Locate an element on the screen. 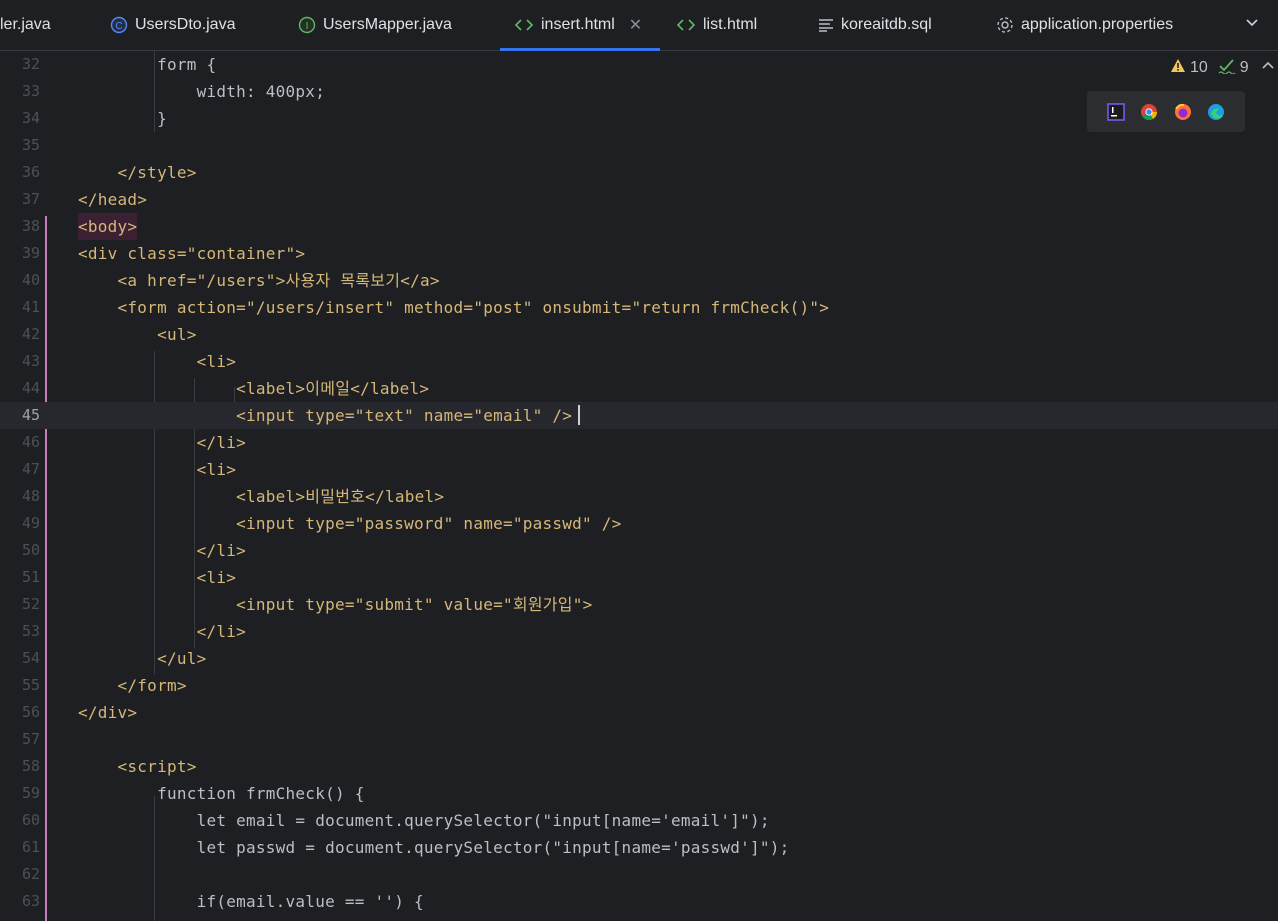 Image resolution: width=1278 pixels, height=921 pixels. line-number: 47 is located at coordinates (30, 469).